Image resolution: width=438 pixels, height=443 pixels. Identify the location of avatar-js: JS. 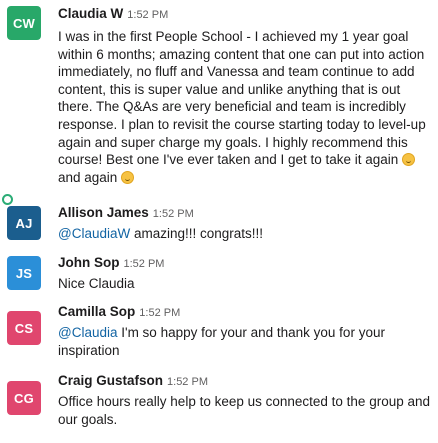
(24, 273).